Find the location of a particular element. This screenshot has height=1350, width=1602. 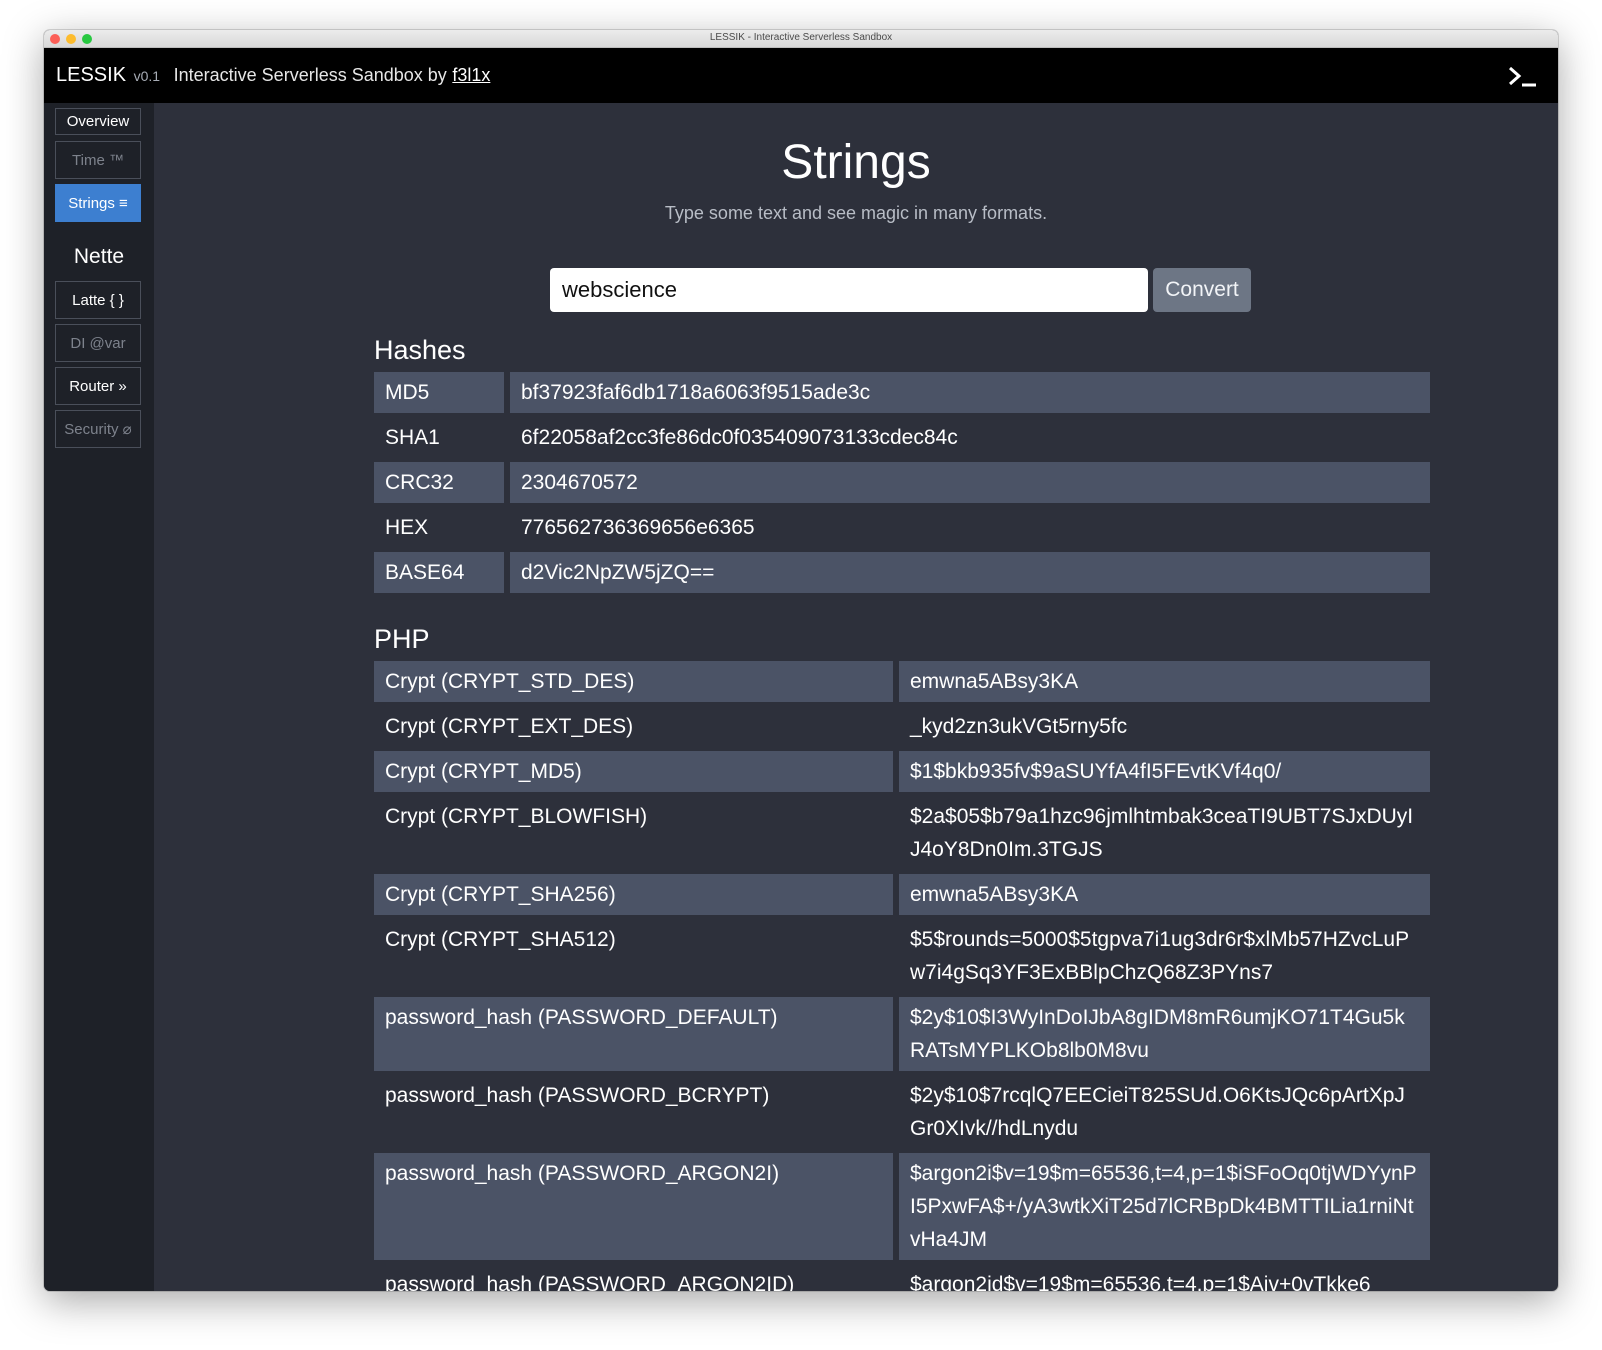

app-version: v0.1 is located at coordinates (147, 76).